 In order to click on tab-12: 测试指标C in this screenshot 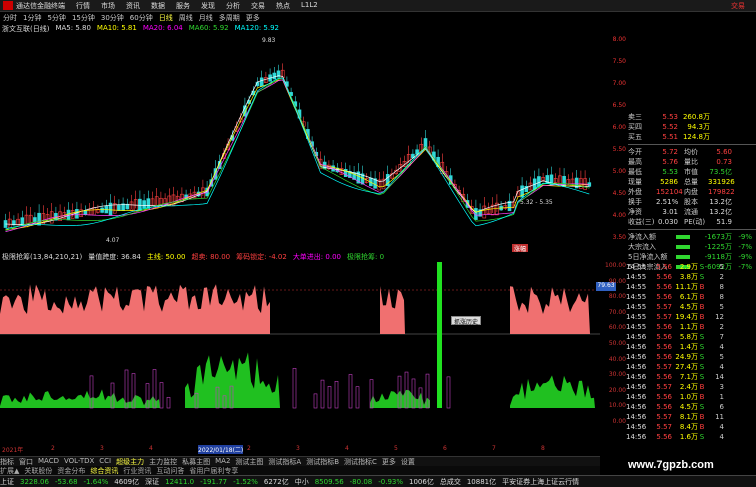, I will do `click(360, 461)`.